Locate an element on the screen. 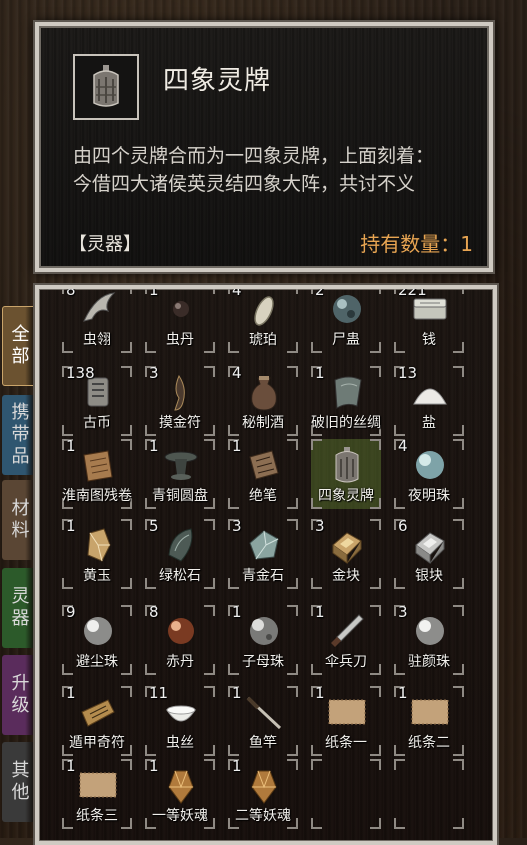  inventory-slot: 138 古币 is located at coordinates (97, 400).